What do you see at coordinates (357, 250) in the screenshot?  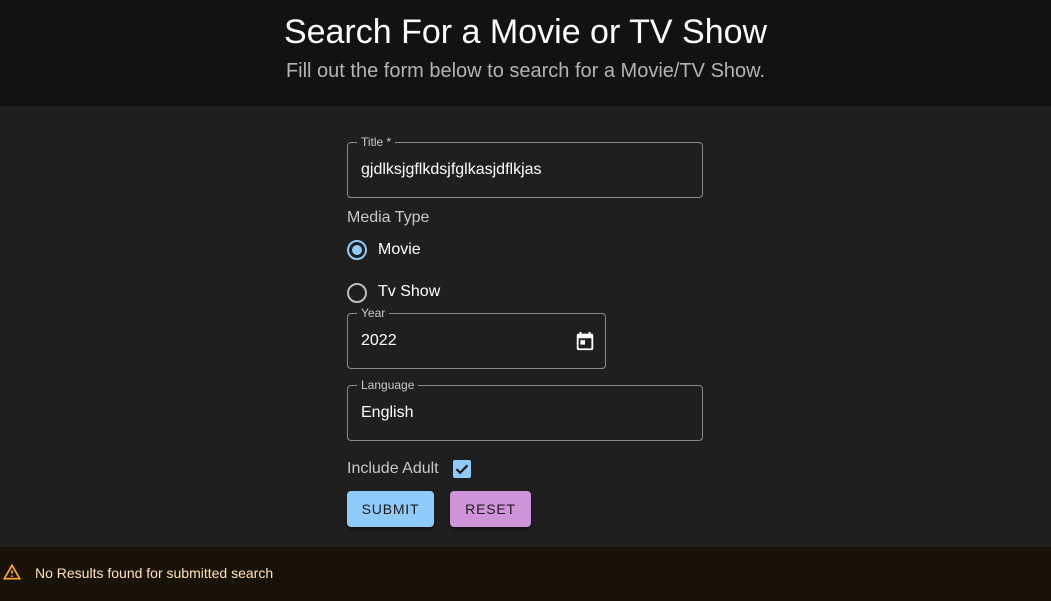 I see `movie-radio` at bounding box center [357, 250].